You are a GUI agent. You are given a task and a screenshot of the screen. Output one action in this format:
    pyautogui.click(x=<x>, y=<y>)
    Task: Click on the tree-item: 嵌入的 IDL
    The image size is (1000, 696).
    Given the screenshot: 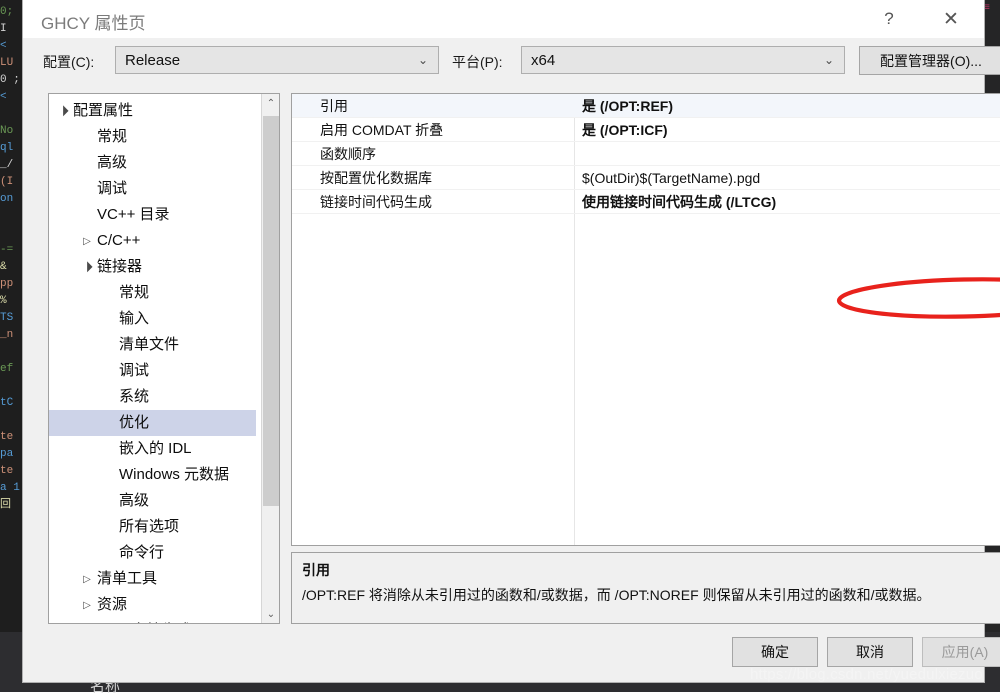 What is the action you would take?
    pyautogui.click(x=155, y=449)
    